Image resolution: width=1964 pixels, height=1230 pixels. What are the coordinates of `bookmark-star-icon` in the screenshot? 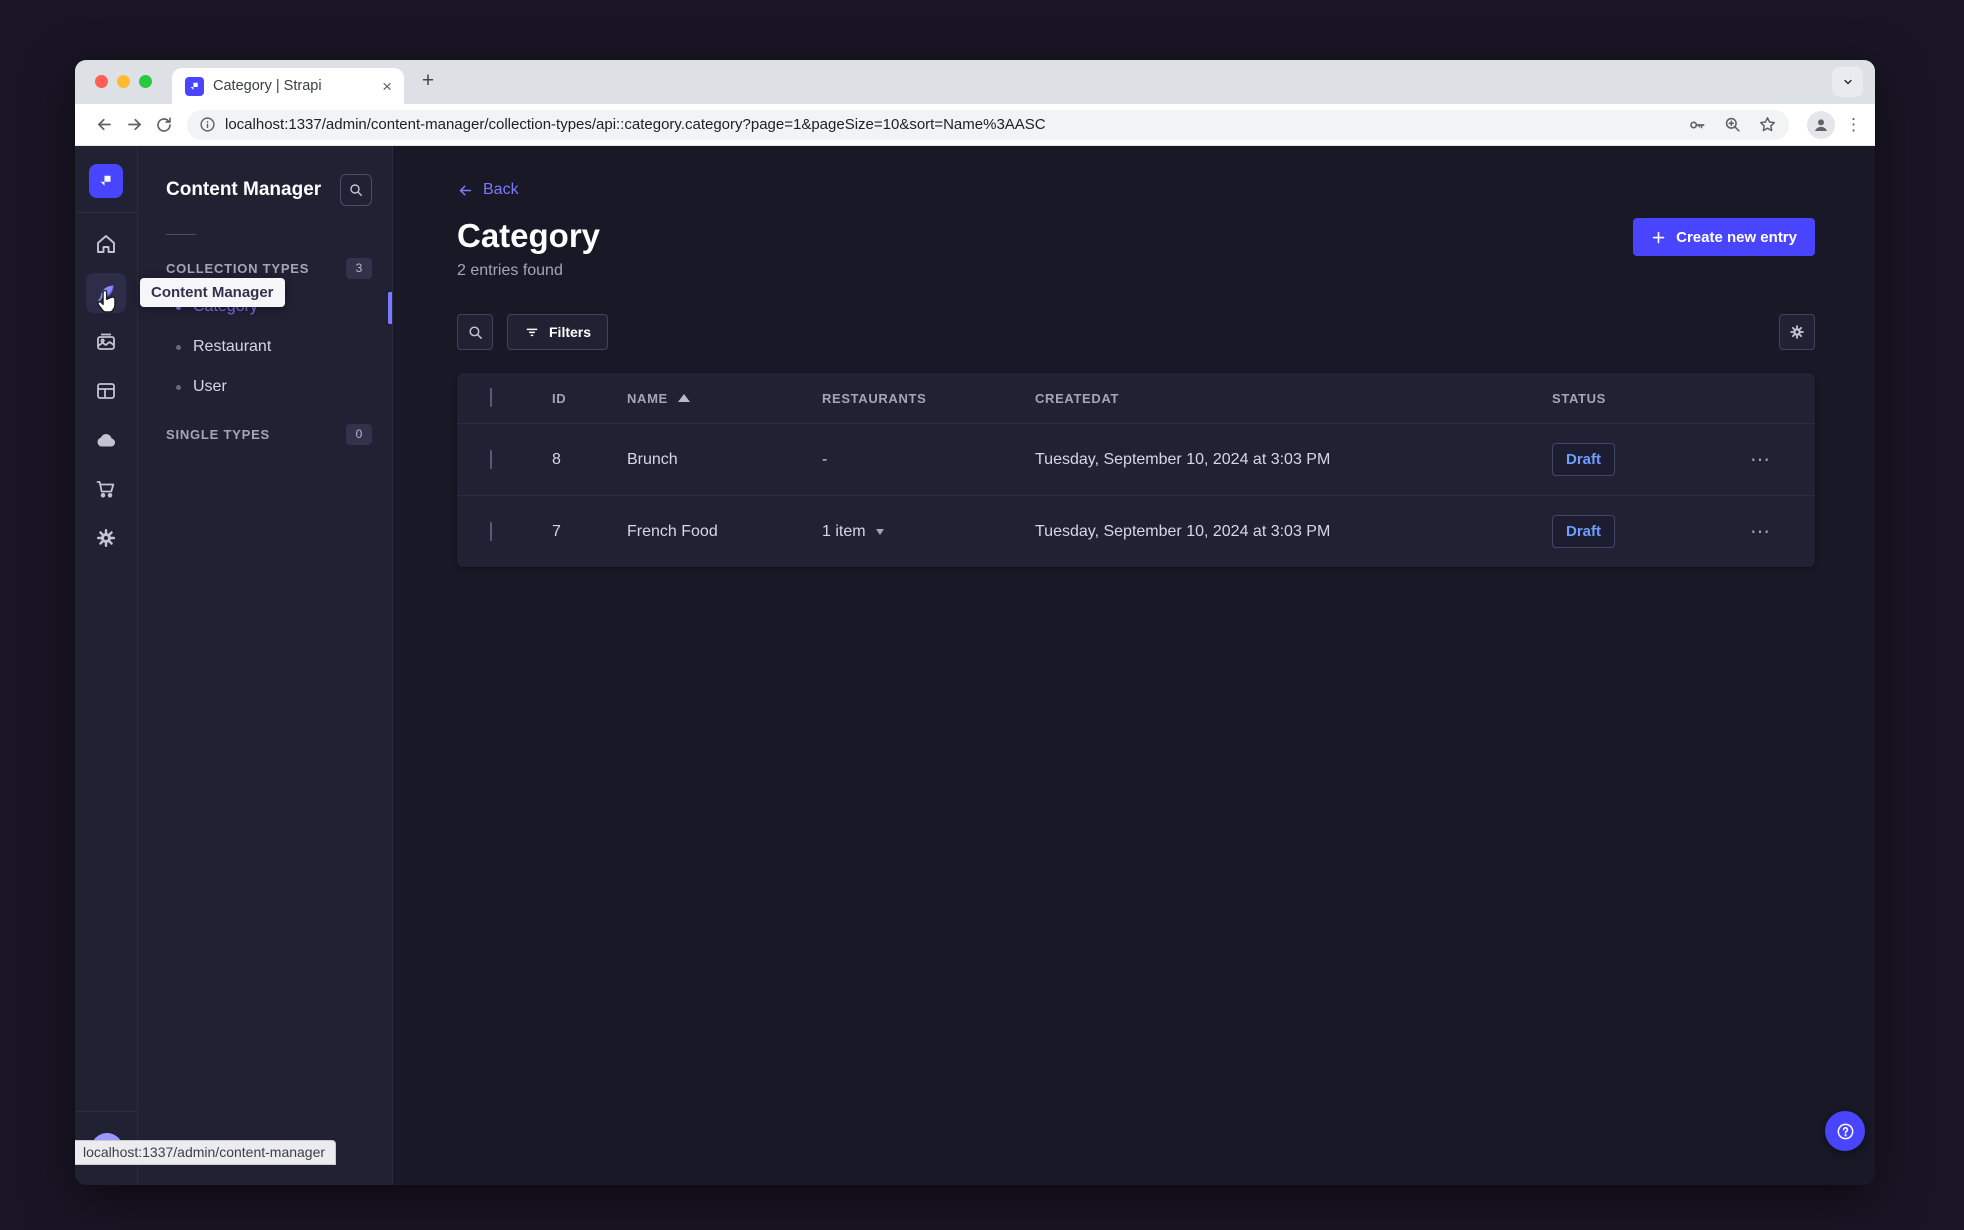 It's located at (1767, 124).